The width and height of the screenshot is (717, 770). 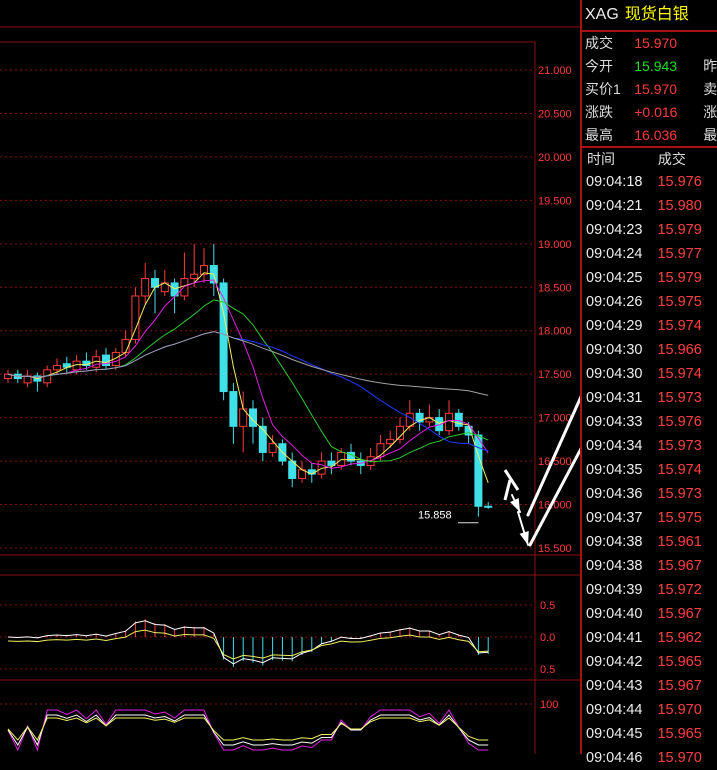 I want to click on tick-price: 15.974, so click(x=679, y=326).